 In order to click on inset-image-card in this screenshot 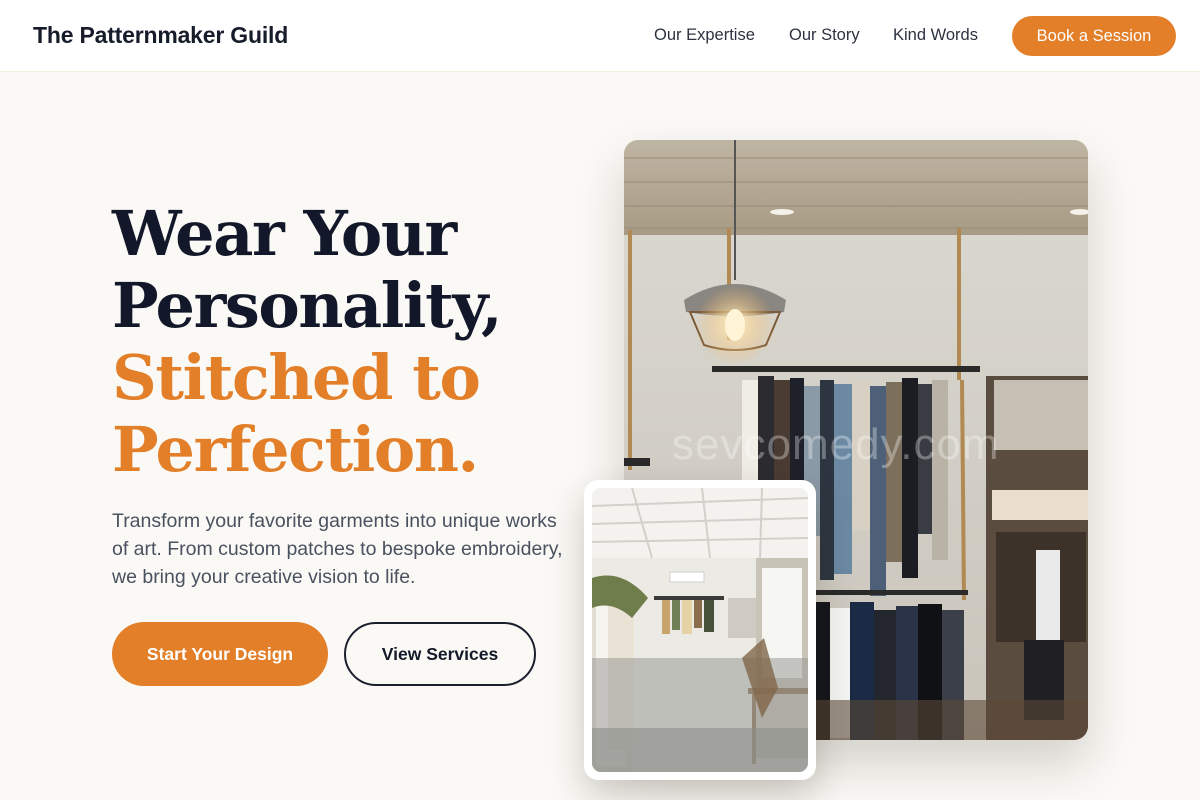, I will do `click(700, 630)`.